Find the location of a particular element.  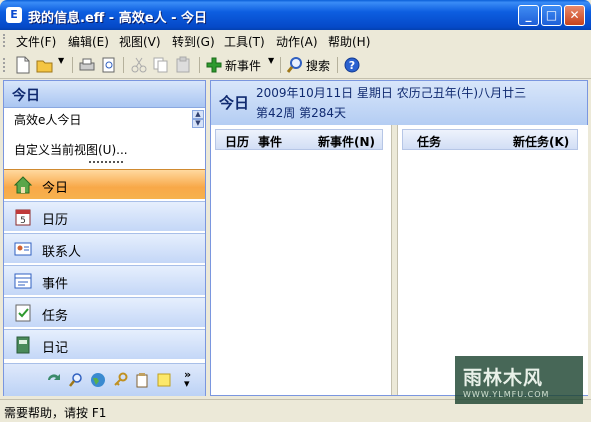

new-file-icon is located at coordinates (23, 65).